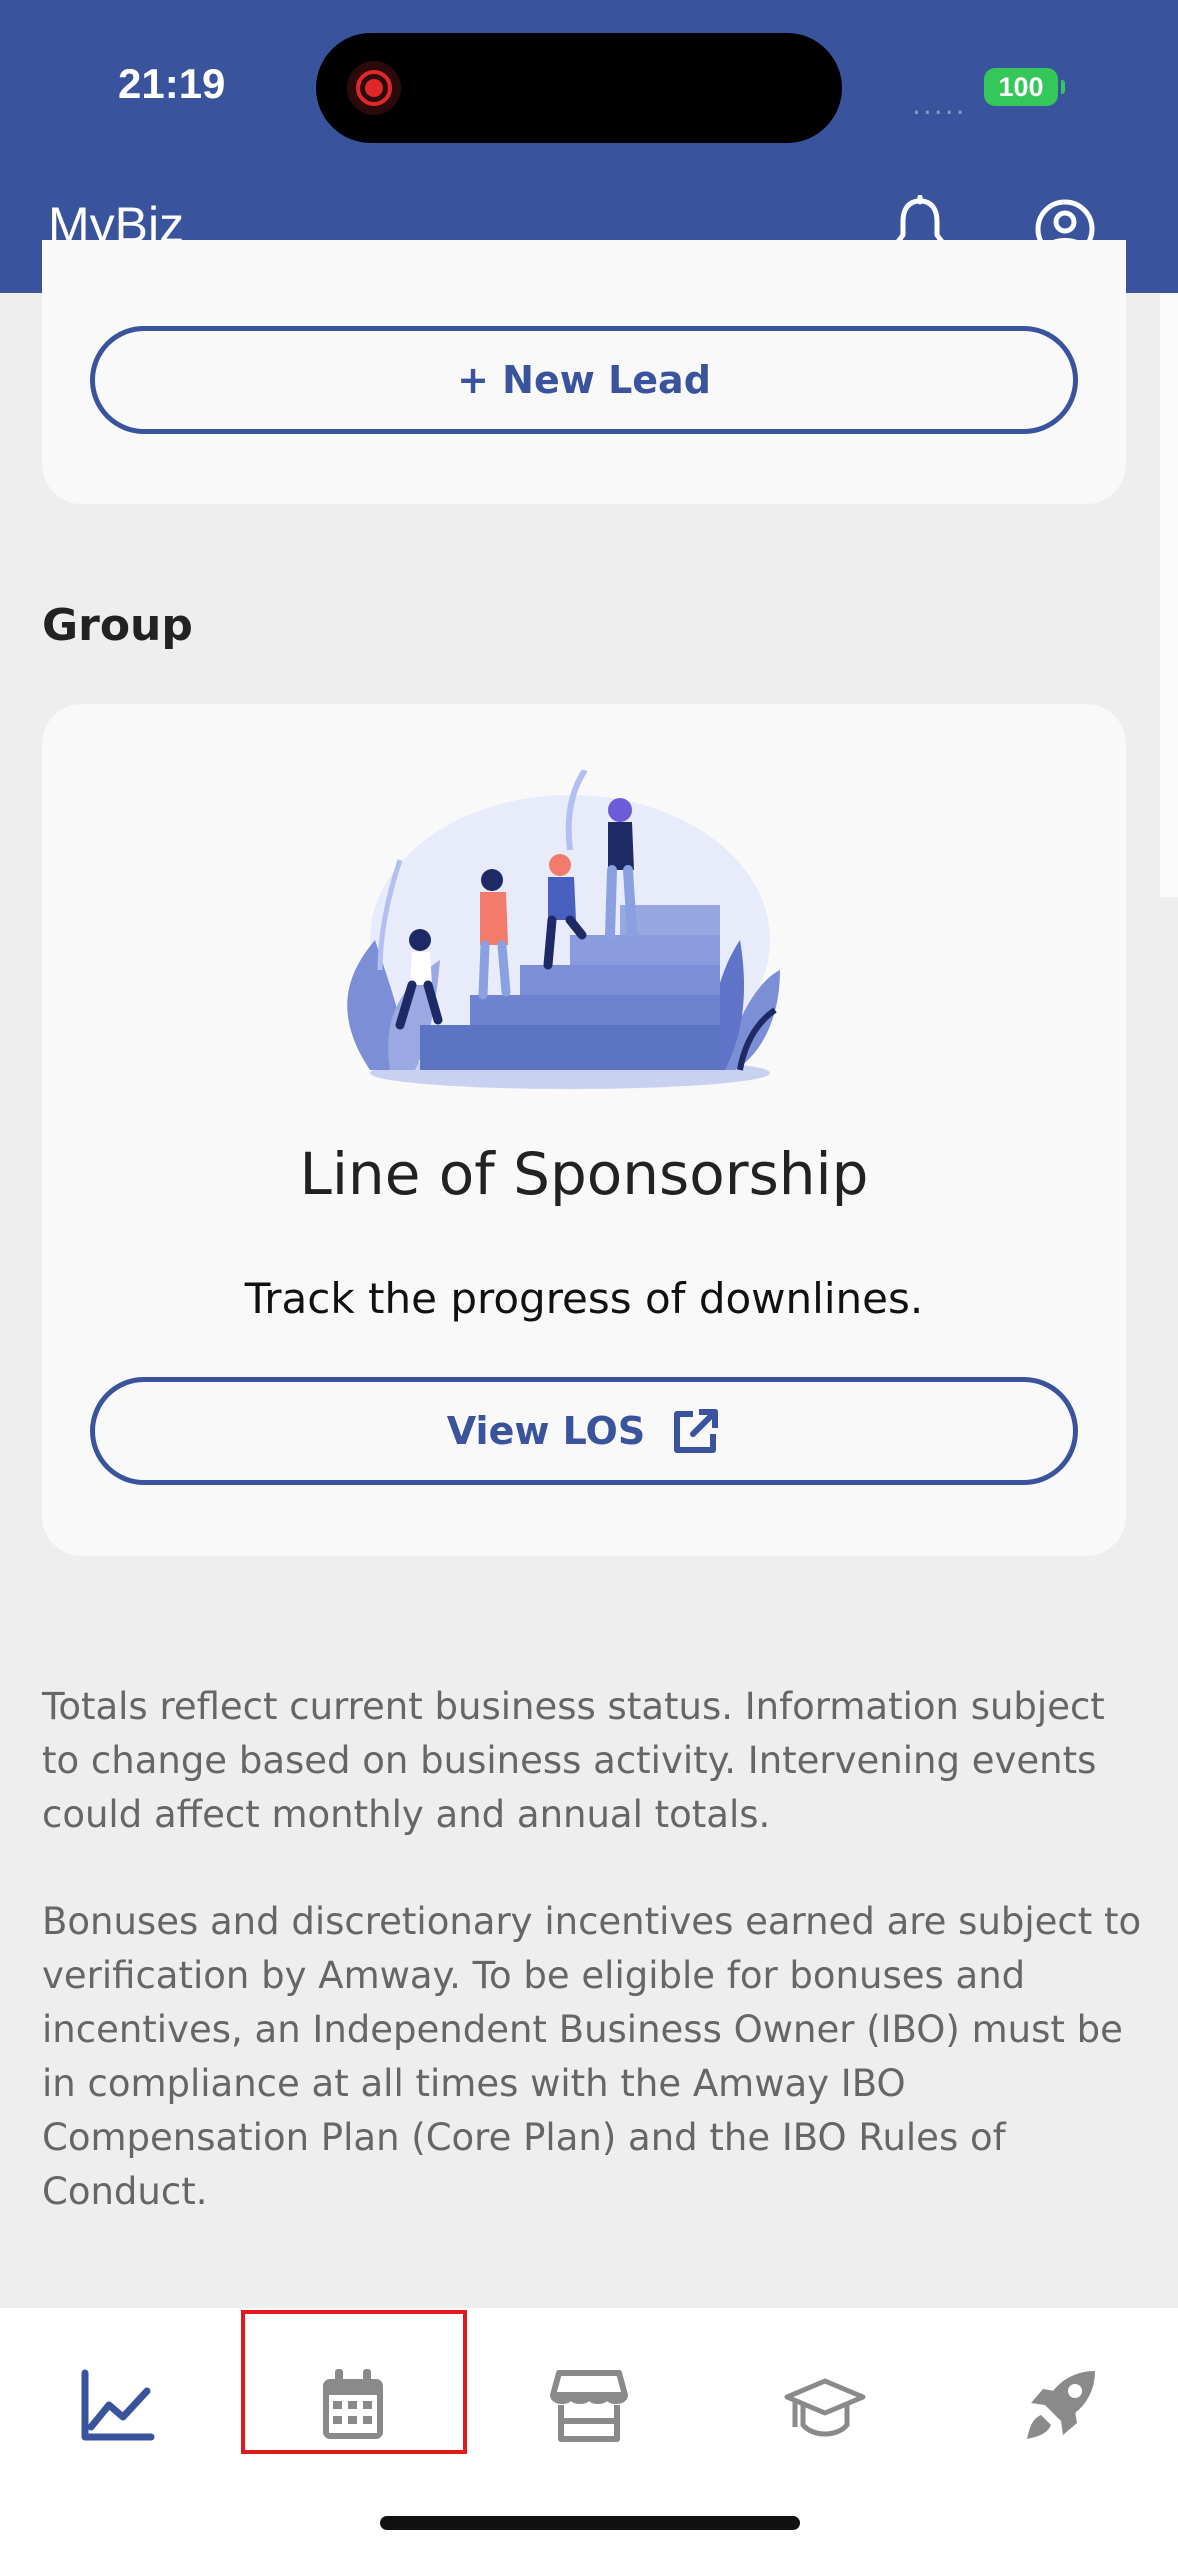 The height and width of the screenshot is (2556, 1178). Describe the element at coordinates (696, 1431) in the screenshot. I see `external-link-icon` at that location.